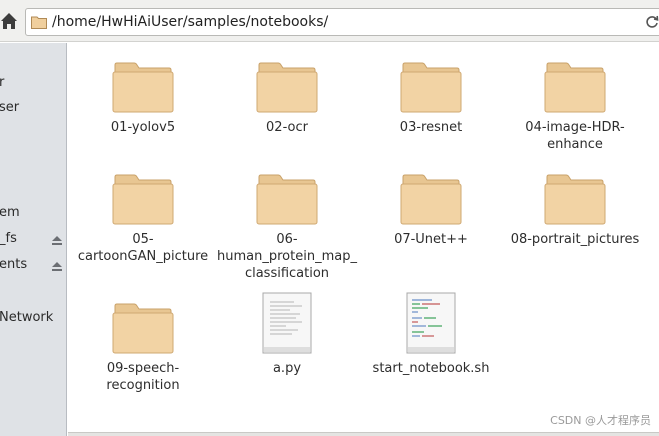  Describe the element at coordinates (143, 248) in the screenshot. I see `file-name: 05-cartoonGAN_picture` at that location.